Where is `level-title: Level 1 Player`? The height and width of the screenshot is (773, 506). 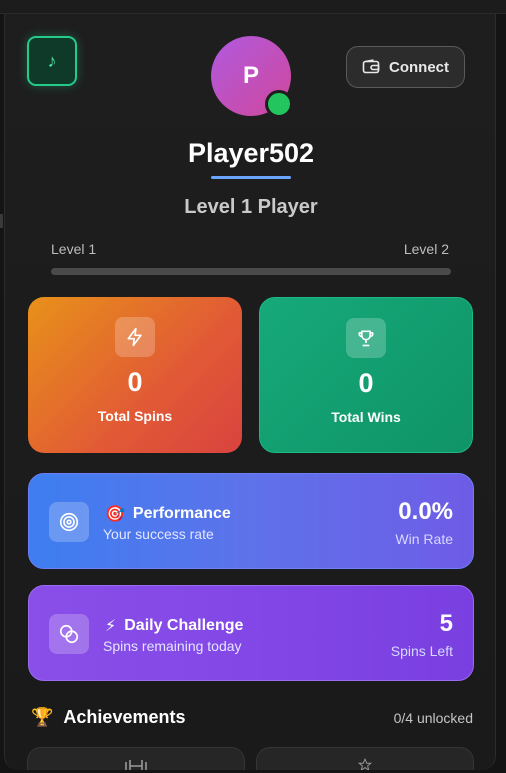
level-title: Level 1 Player is located at coordinates (251, 207).